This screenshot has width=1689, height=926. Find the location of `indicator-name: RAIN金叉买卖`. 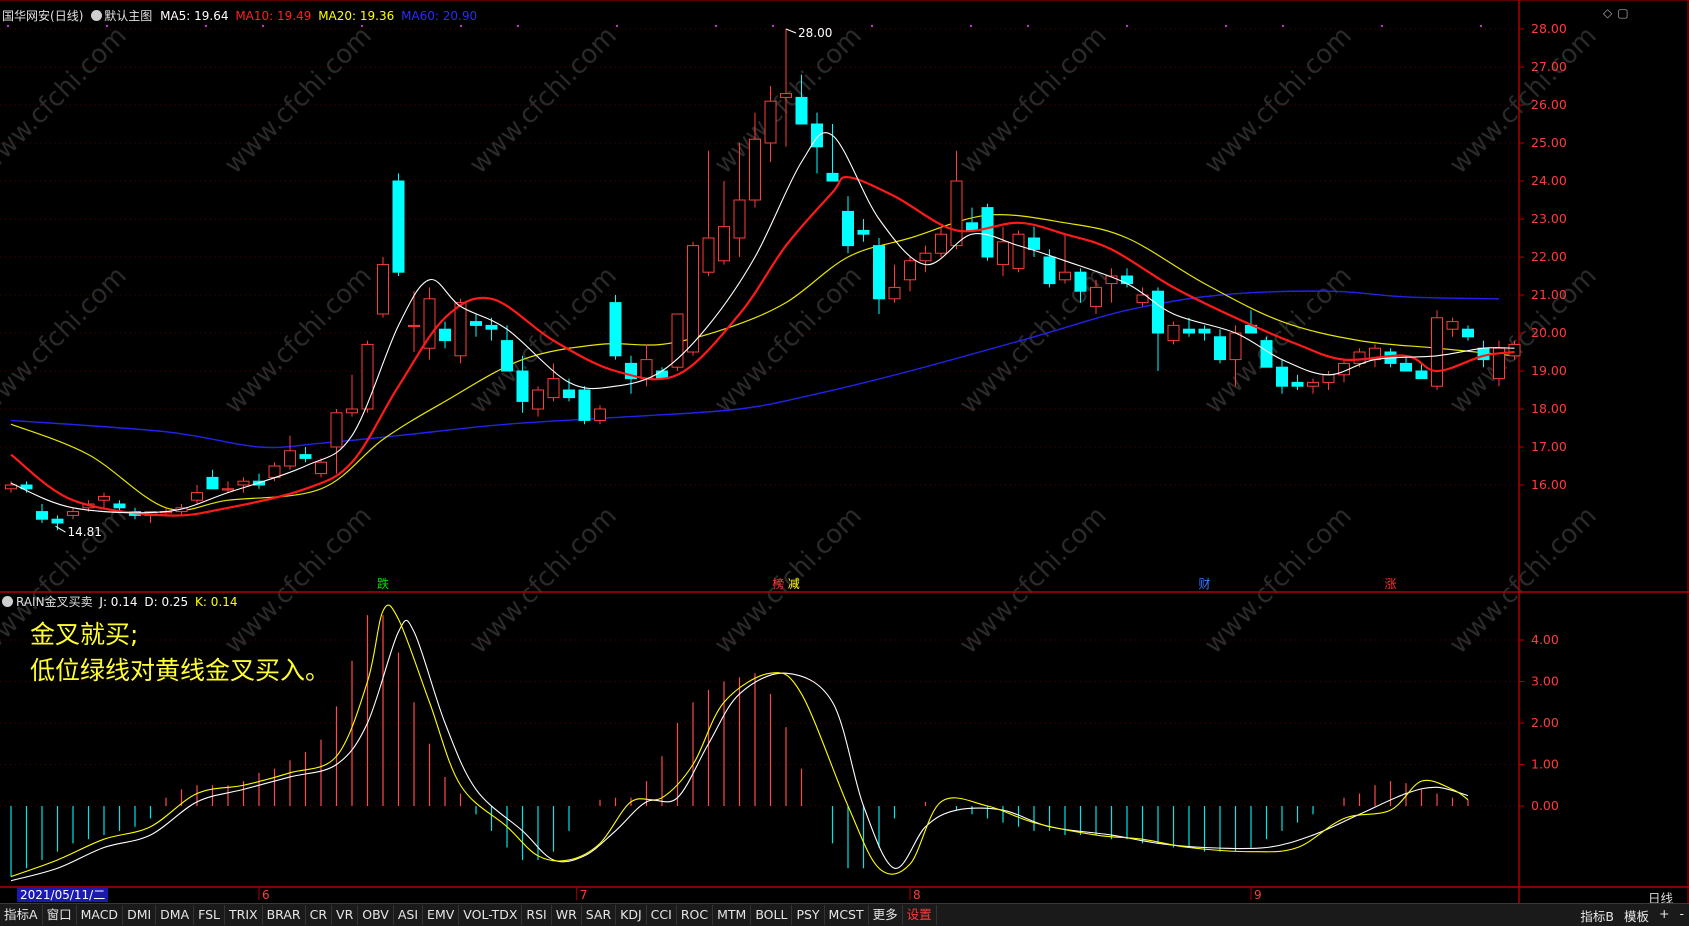

indicator-name: RAIN金叉买卖 is located at coordinates (54, 602).